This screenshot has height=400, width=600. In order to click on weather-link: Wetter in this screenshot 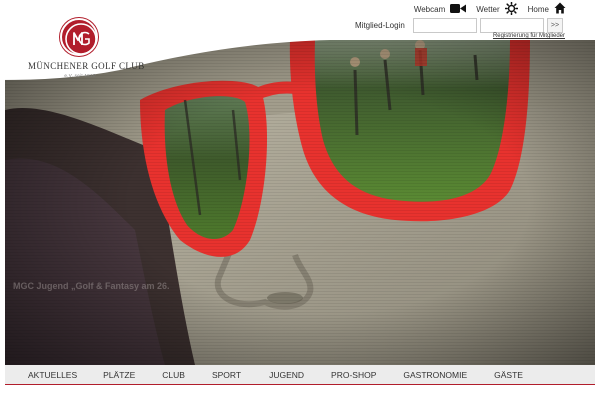, I will do `click(497, 9)`.